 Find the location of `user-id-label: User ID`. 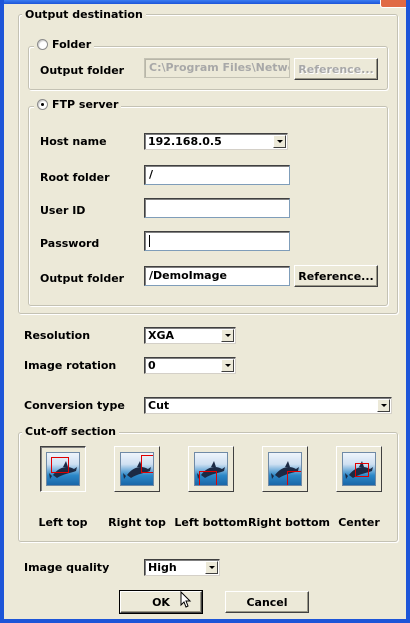

user-id-label: User ID is located at coordinates (63, 210).